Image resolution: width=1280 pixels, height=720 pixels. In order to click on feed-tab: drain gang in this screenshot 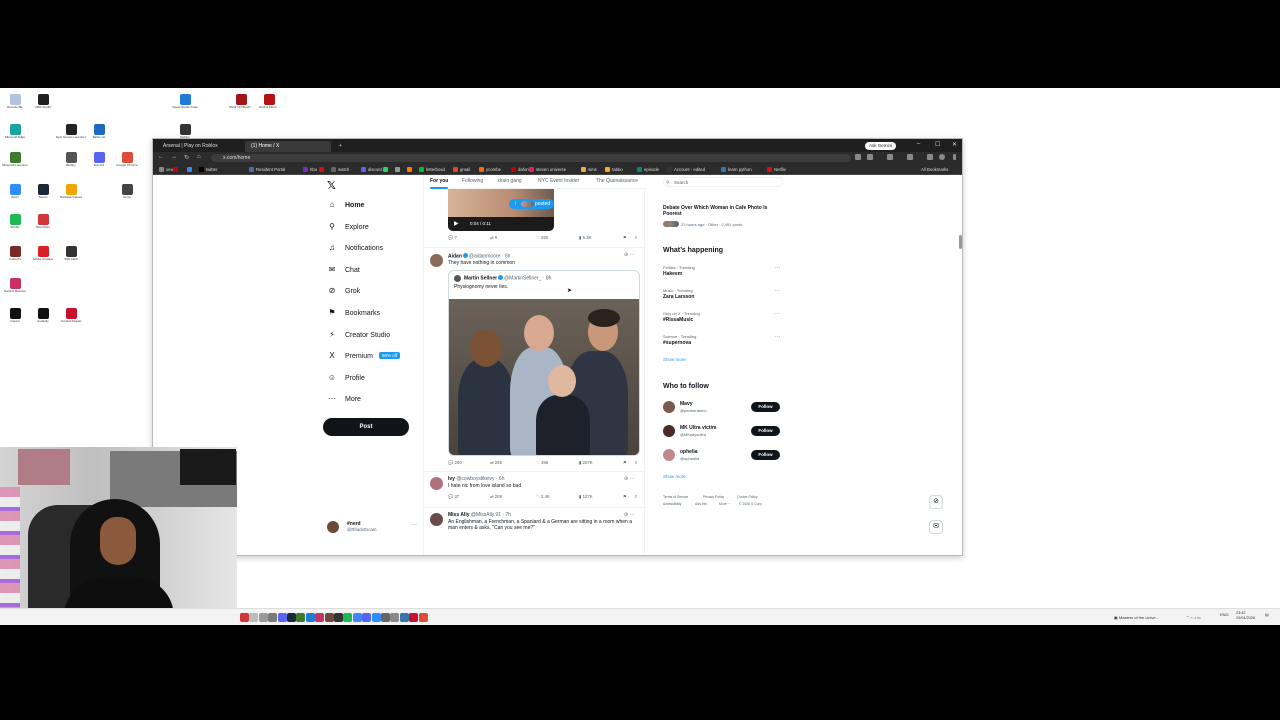, I will do `click(510, 181)`.